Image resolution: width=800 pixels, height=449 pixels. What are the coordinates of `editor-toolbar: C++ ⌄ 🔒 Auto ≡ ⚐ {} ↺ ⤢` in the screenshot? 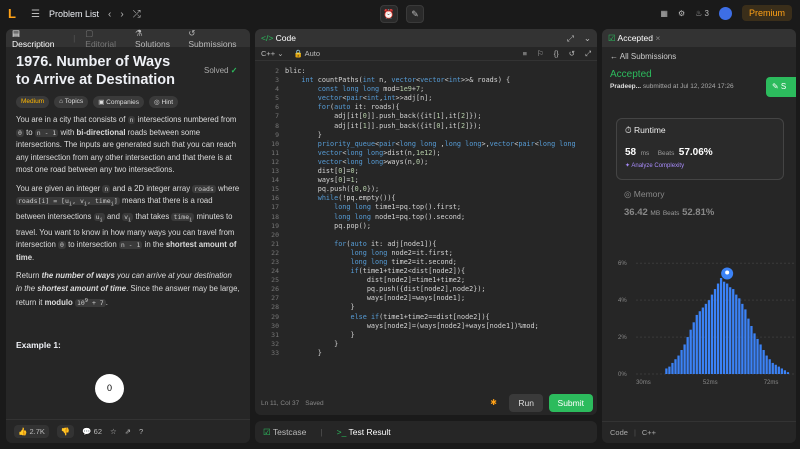 It's located at (426, 54).